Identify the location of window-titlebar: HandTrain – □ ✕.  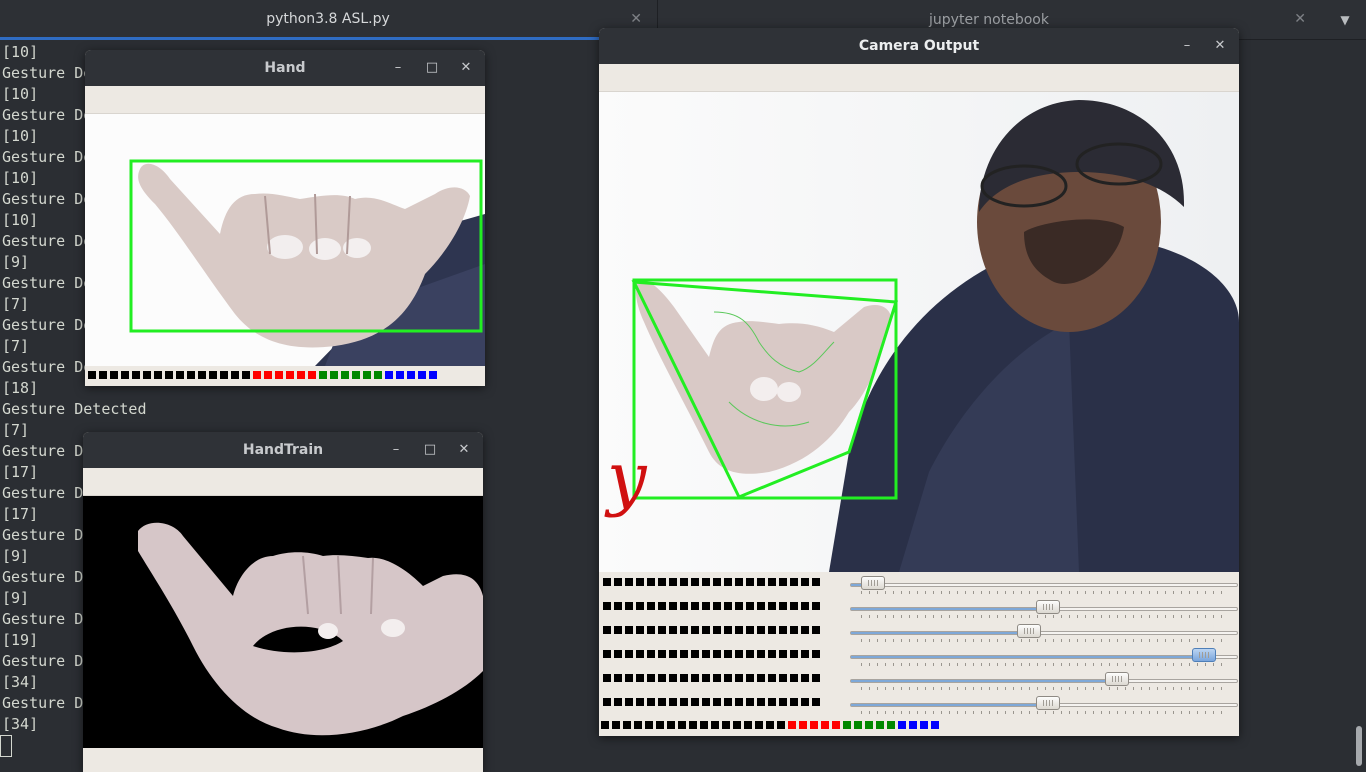
(283, 450).